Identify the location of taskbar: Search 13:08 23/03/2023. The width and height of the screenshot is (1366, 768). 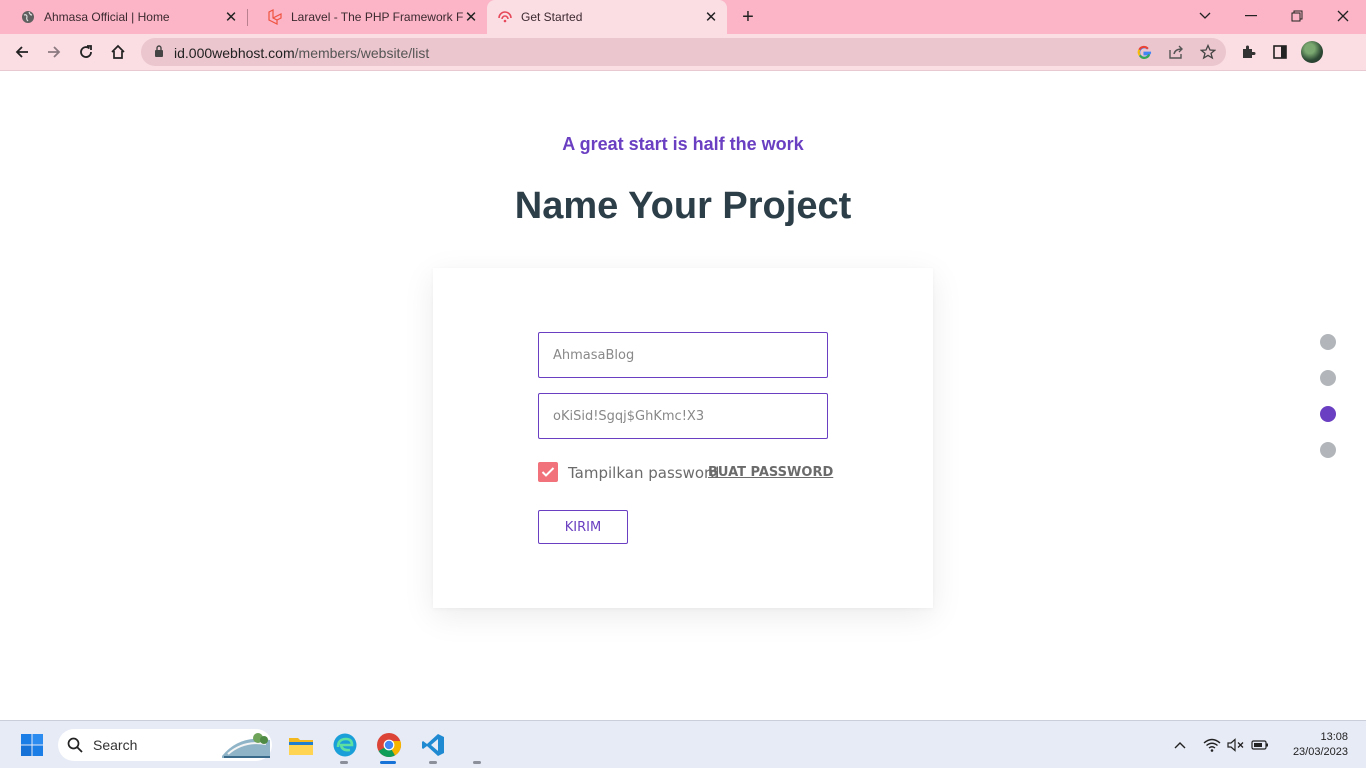
(683, 744).